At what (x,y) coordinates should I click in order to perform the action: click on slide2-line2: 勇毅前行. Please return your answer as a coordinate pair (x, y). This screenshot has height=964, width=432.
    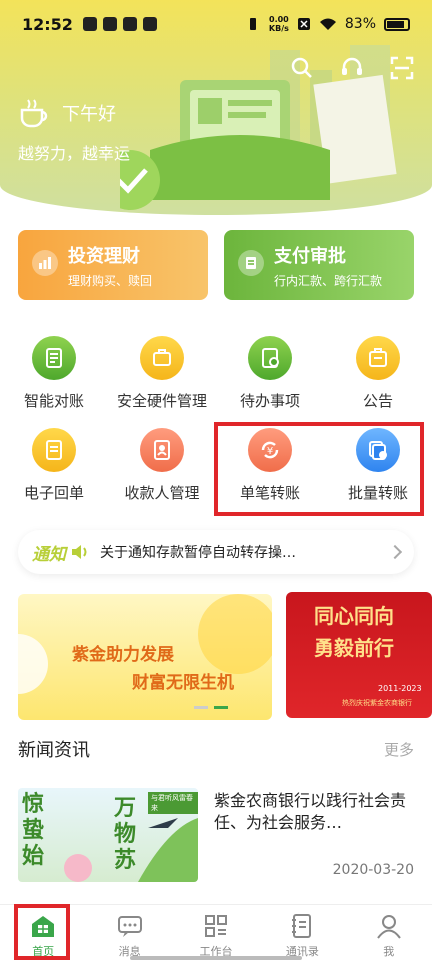
    Looking at the image, I should click on (354, 648).